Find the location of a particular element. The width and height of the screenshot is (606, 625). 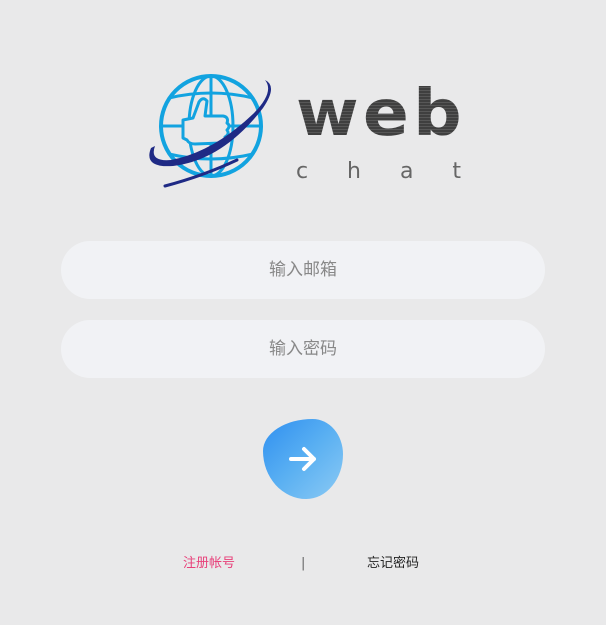

register-account-link: 注册帐号 is located at coordinates (209, 564).